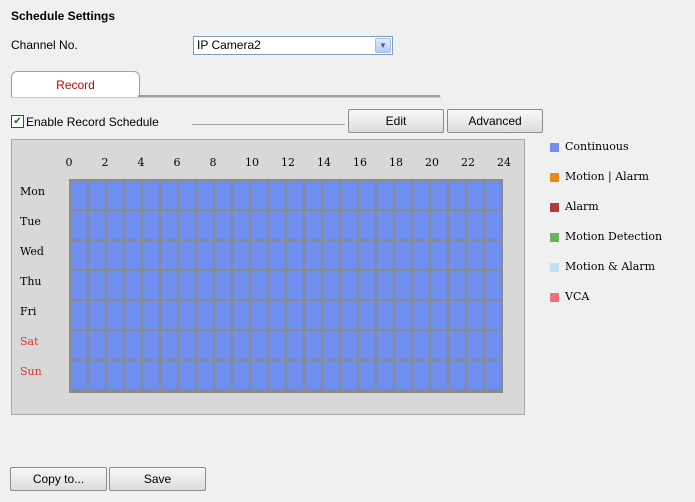  I want to click on hour-label: 2, so click(105, 162).